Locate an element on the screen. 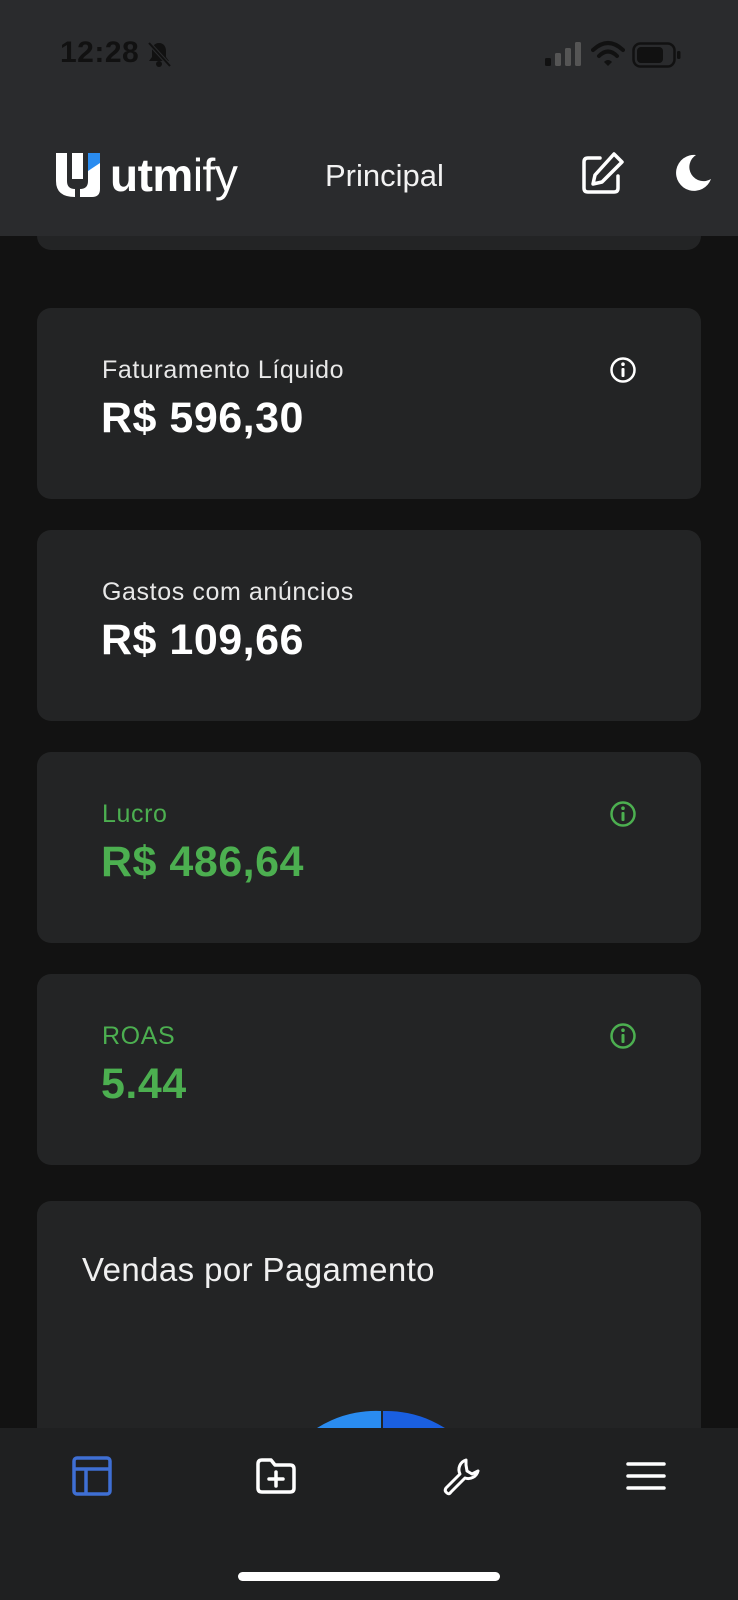 Image resolution: width=738 pixels, height=1600 pixels. bell-muted-icon is located at coordinates (159, 54).